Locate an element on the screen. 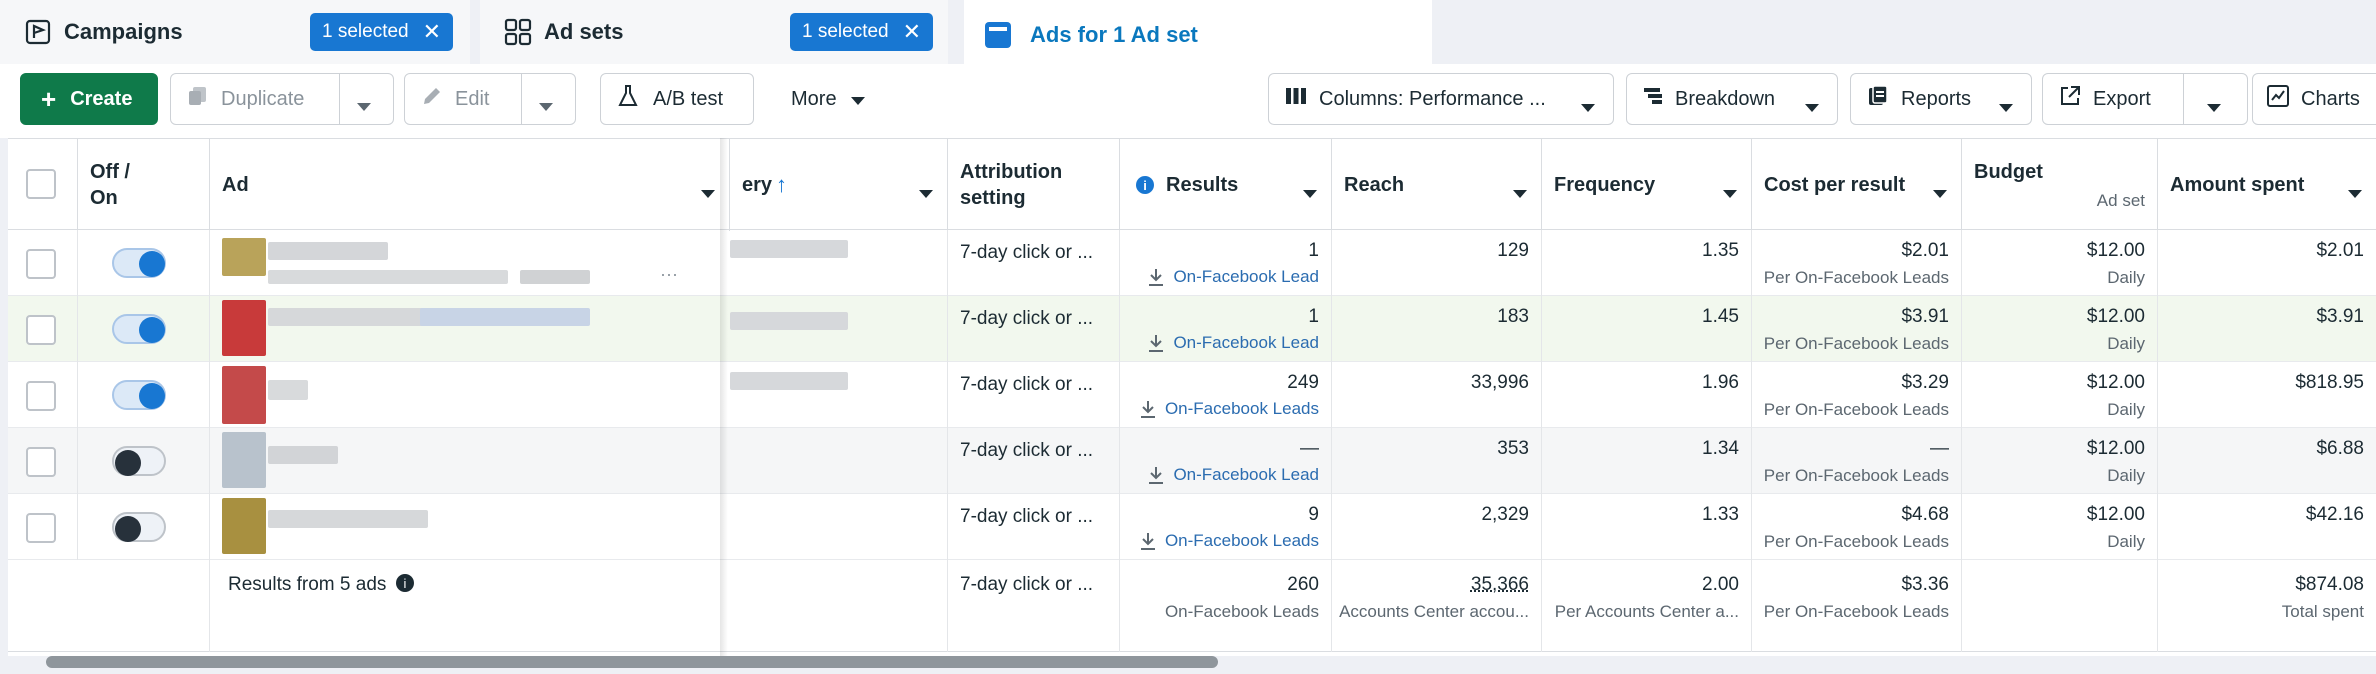 The image size is (2376, 674). summary-cost: $3.36 is located at coordinates (1925, 584).